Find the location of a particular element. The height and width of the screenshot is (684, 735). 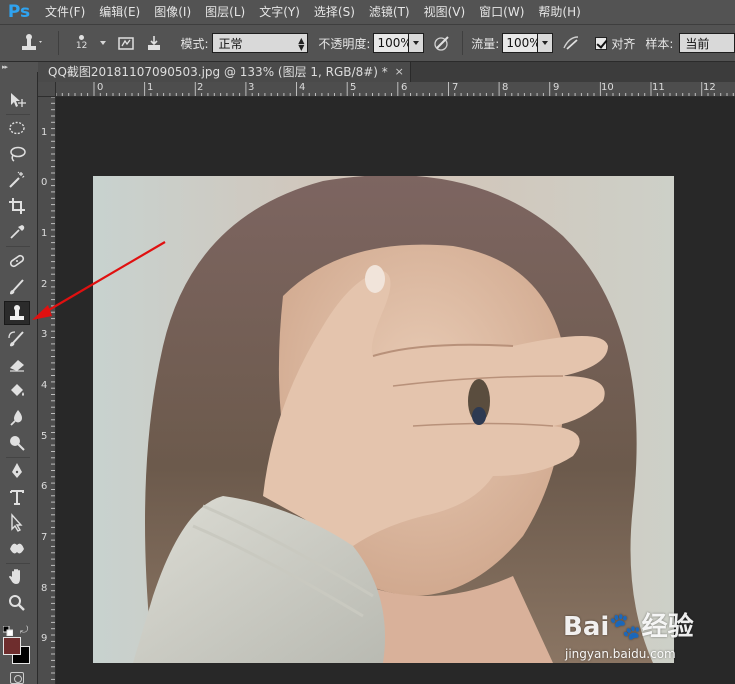

brush-tool is located at coordinates (17, 287).